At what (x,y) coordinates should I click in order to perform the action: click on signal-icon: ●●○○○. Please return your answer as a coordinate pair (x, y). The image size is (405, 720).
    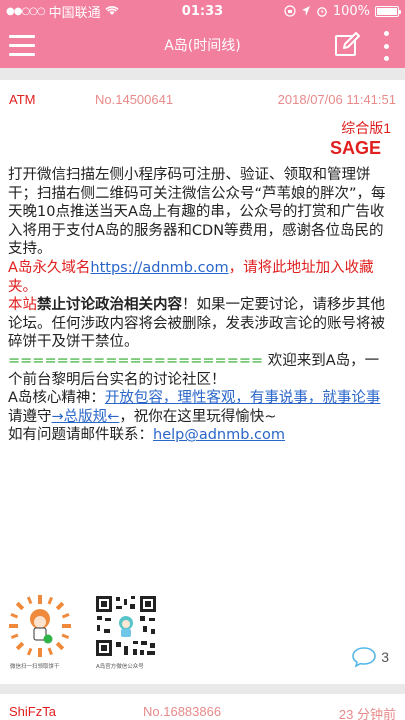
    Looking at the image, I should click on (26, 11).